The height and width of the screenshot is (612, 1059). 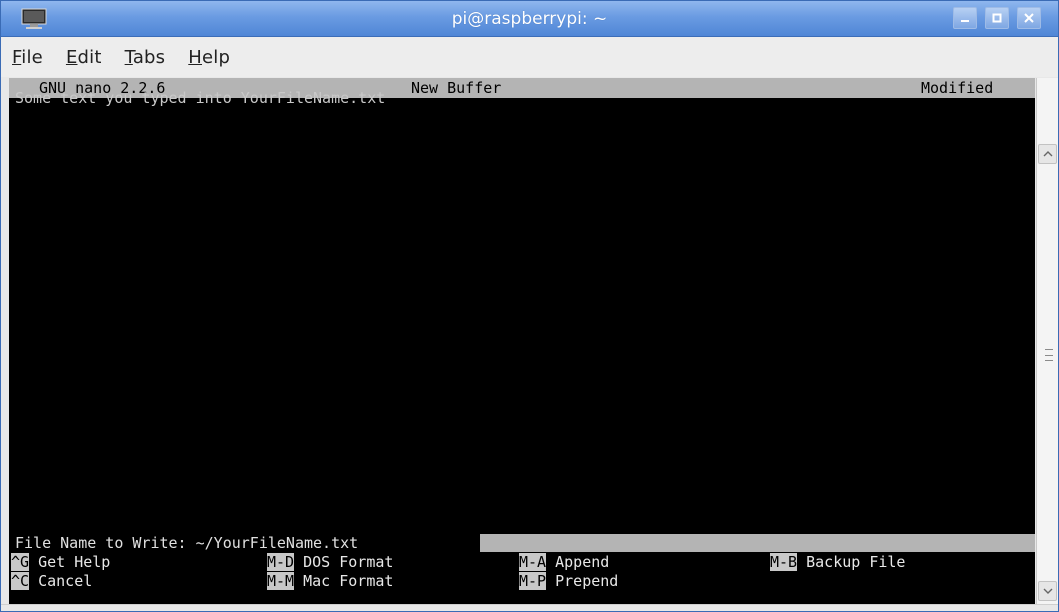 I want to click on shortcut-get-help: ^G Get Help, so click(x=60, y=562).